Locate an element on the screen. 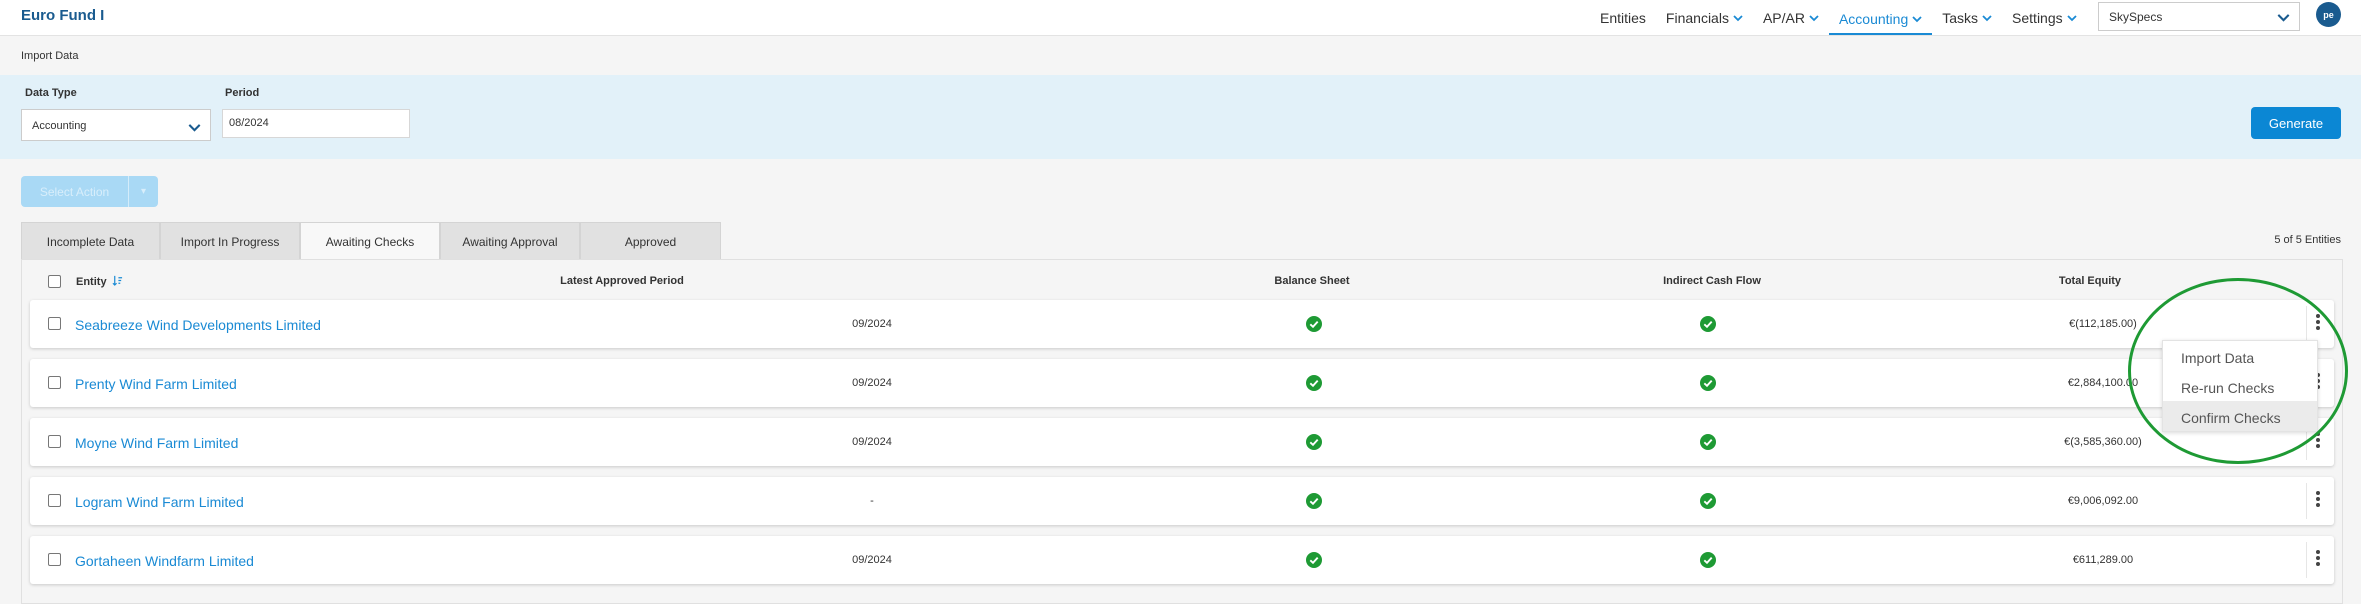 This screenshot has width=2361, height=604. tab-import-in-progress: Import In Progress is located at coordinates (230, 241).